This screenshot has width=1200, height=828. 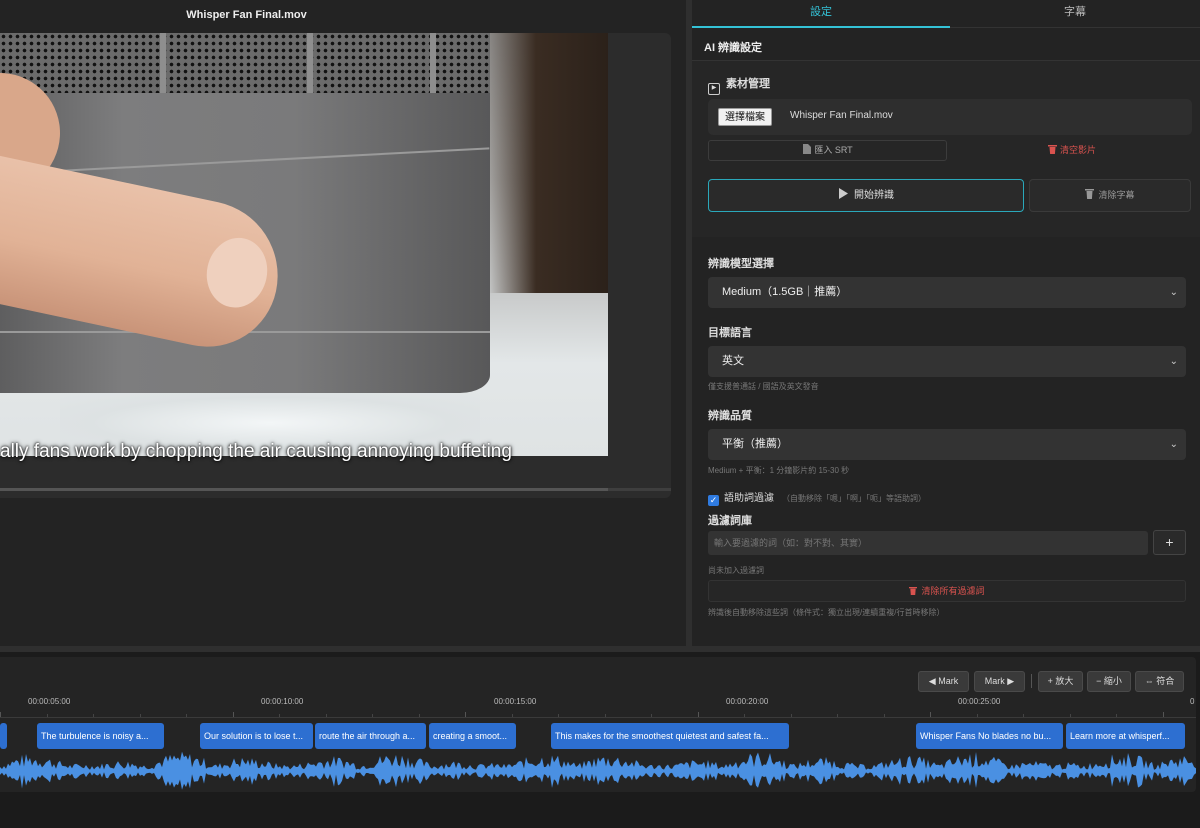 I want to click on tick-label: 00:00:25:00, so click(x=979, y=701).